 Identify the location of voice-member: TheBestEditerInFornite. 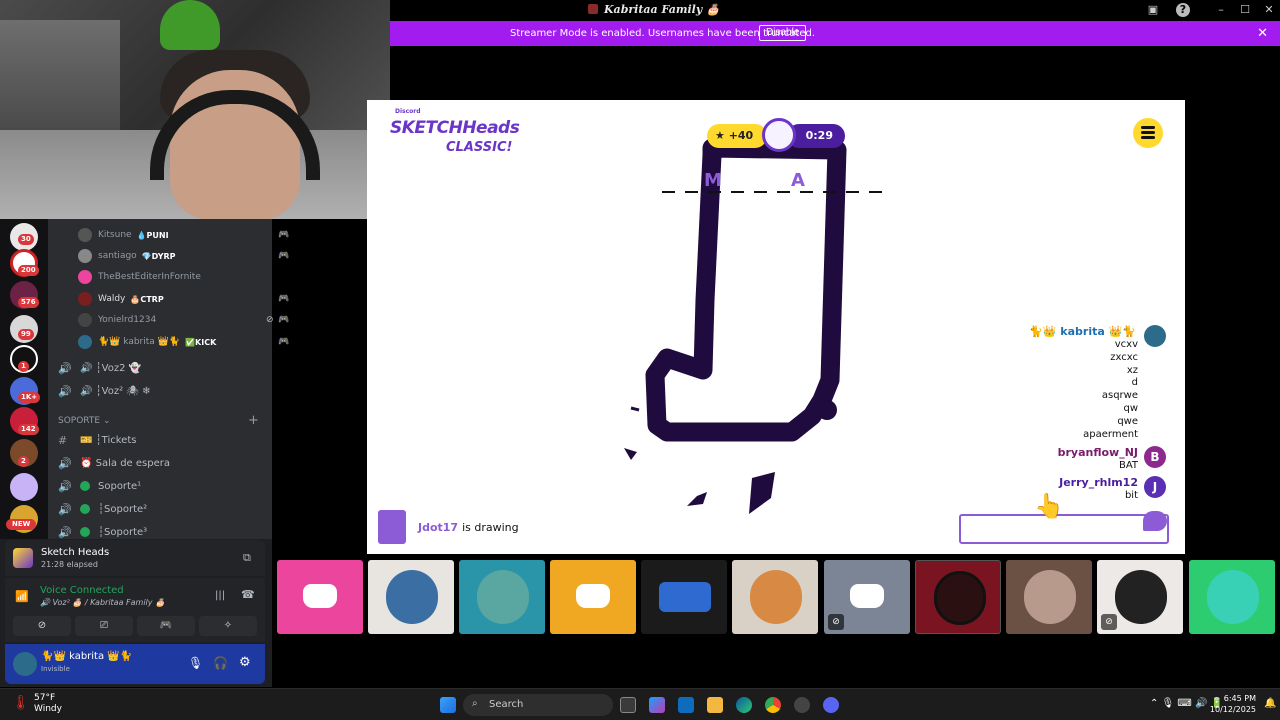
(139, 277).